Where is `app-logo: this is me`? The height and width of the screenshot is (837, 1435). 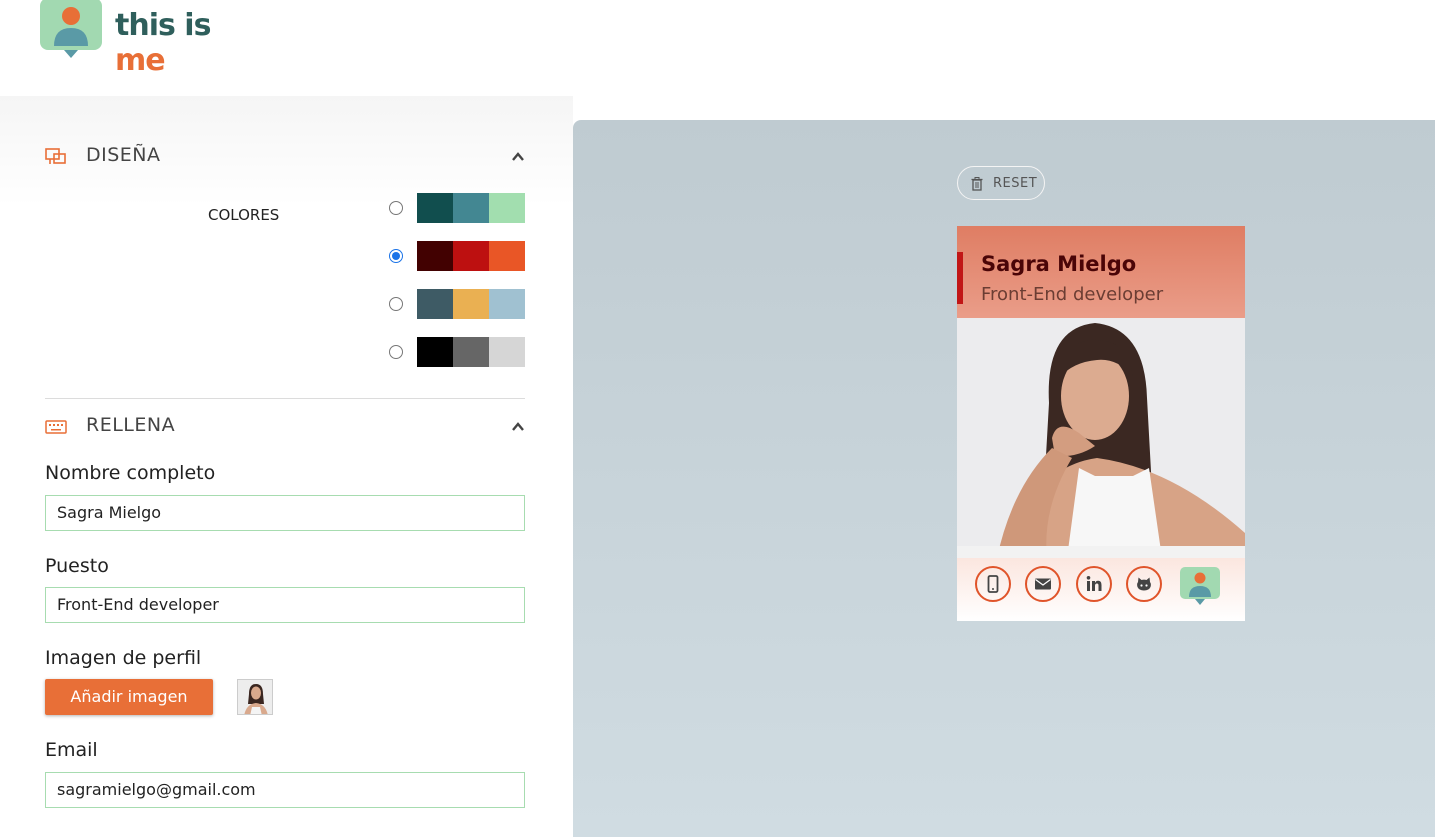
app-logo: this is me is located at coordinates (150, 39).